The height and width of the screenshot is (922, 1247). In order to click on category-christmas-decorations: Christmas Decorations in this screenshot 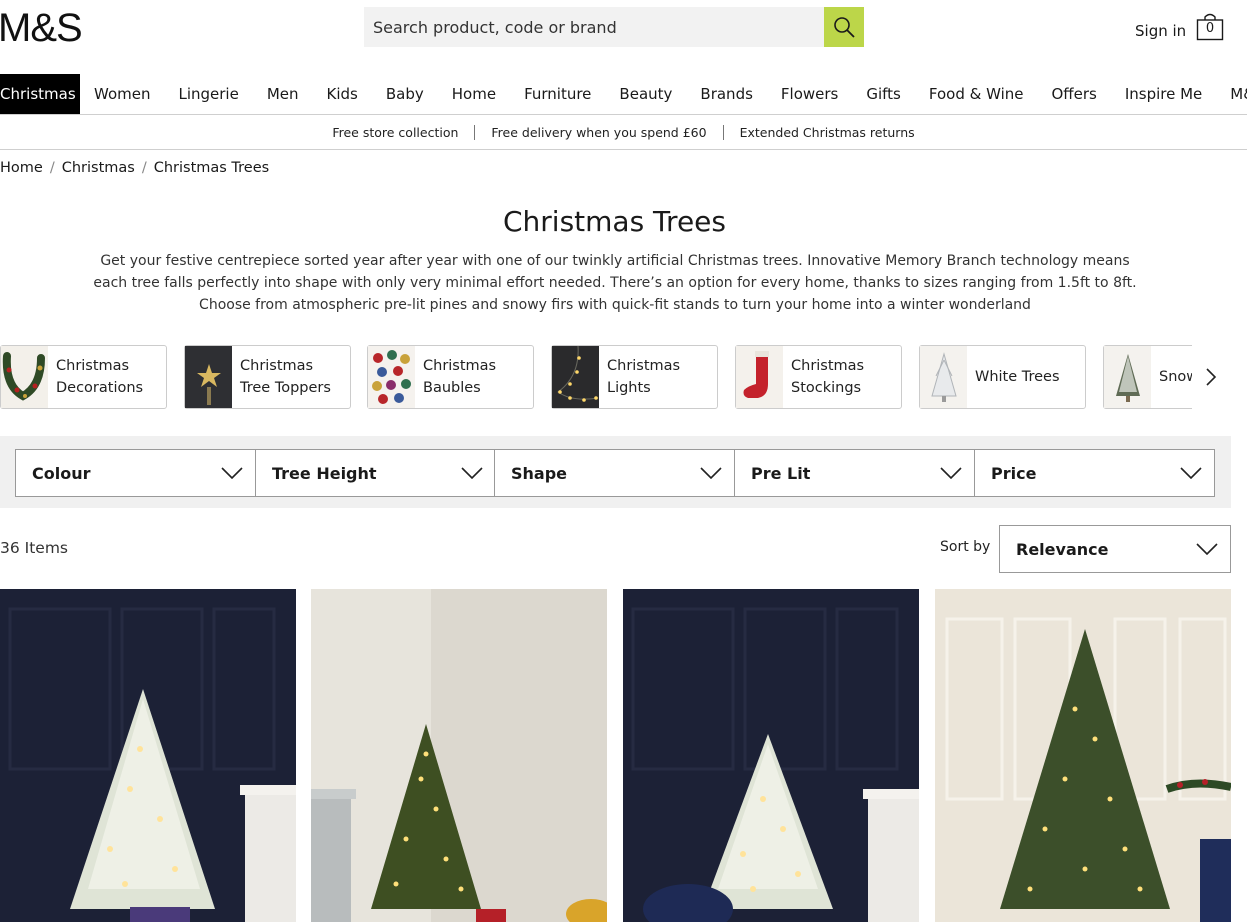, I will do `click(83, 377)`.